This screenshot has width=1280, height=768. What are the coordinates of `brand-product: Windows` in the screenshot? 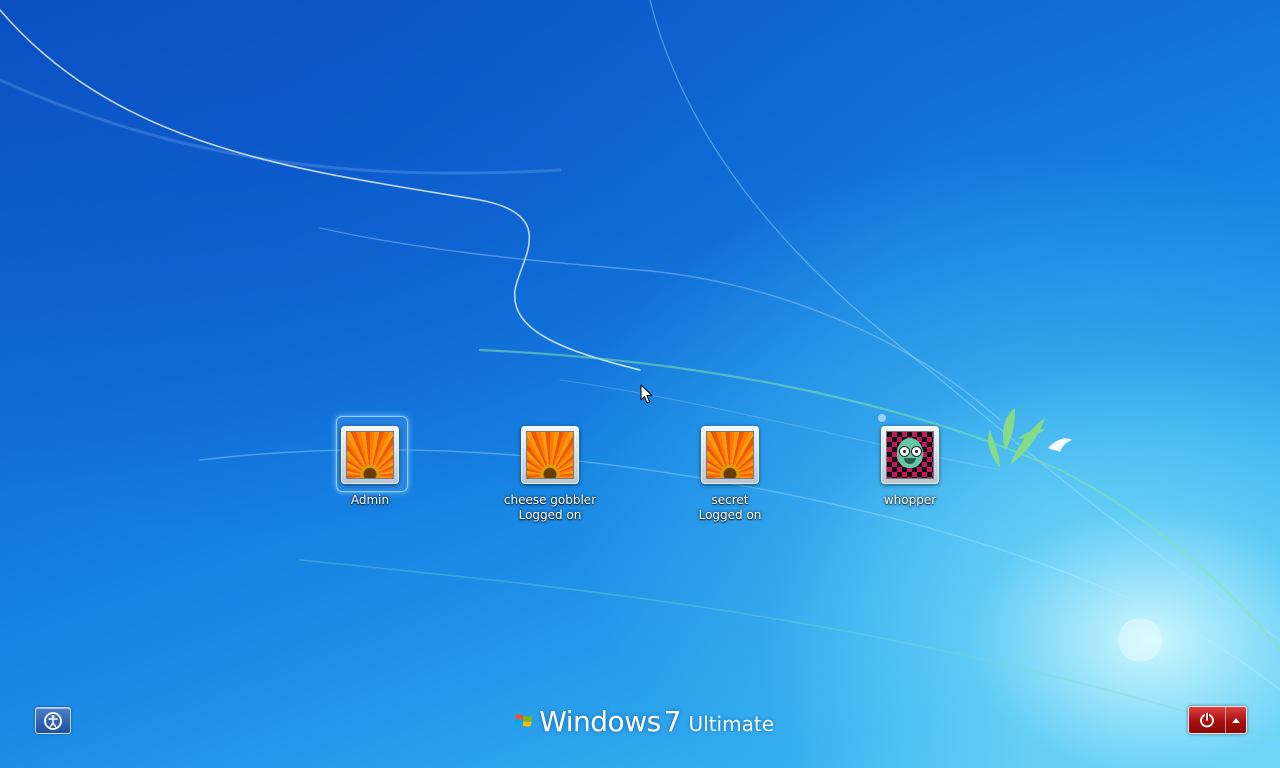 It's located at (600, 721).